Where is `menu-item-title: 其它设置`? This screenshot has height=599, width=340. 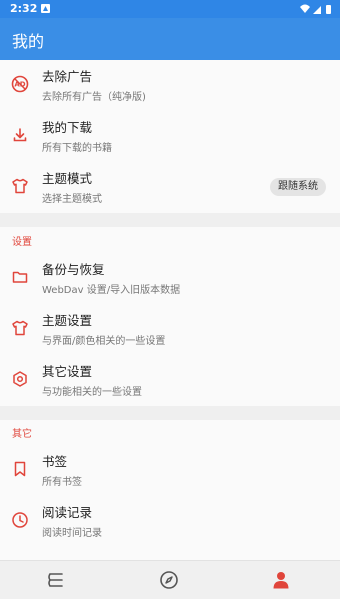
menu-item-title: 其它设置 is located at coordinates (67, 371).